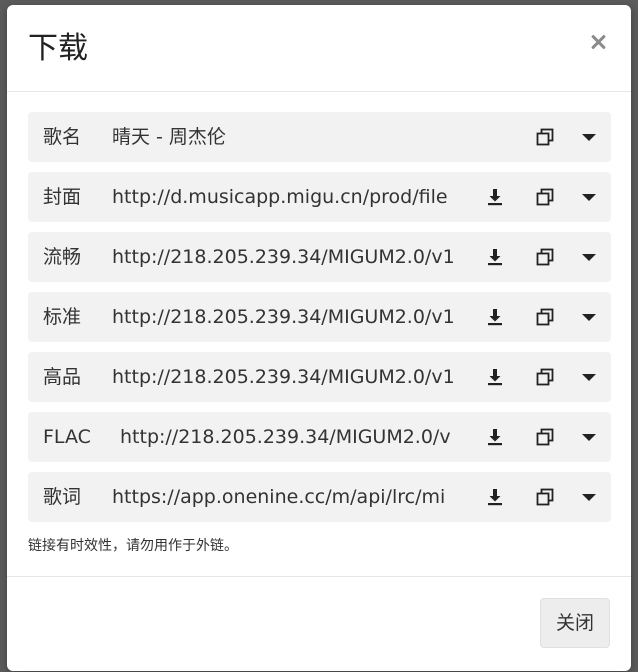 The width and height of the screenshot is (638, 672). I want to click on row-value: http://218.205.239.34/MIGUM2.0/v, so click(289, 437).